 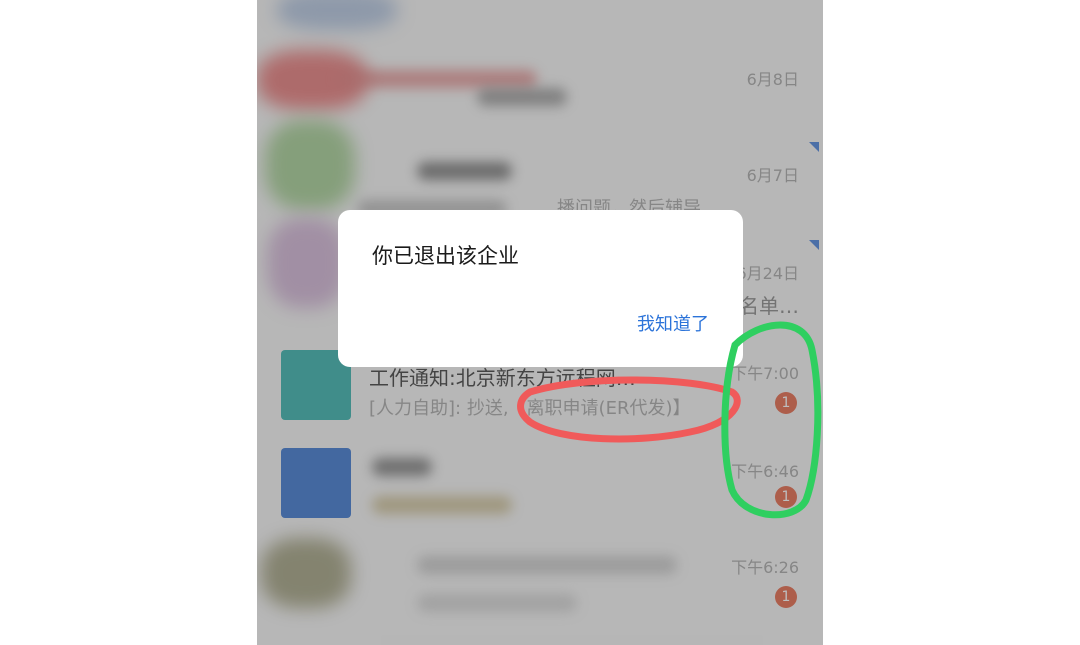 I want to click on dialog-confirm-button: 我知道了, so click(x=673, y=323).